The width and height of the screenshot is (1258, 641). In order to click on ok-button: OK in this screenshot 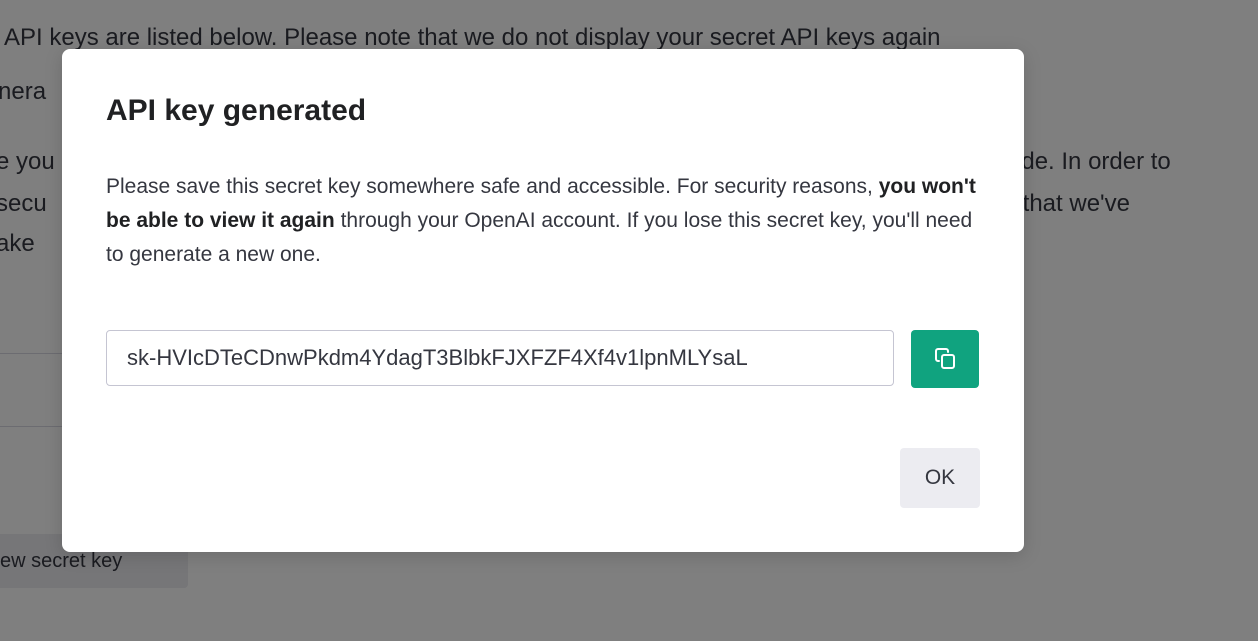, I will do `click(940, 478)`.